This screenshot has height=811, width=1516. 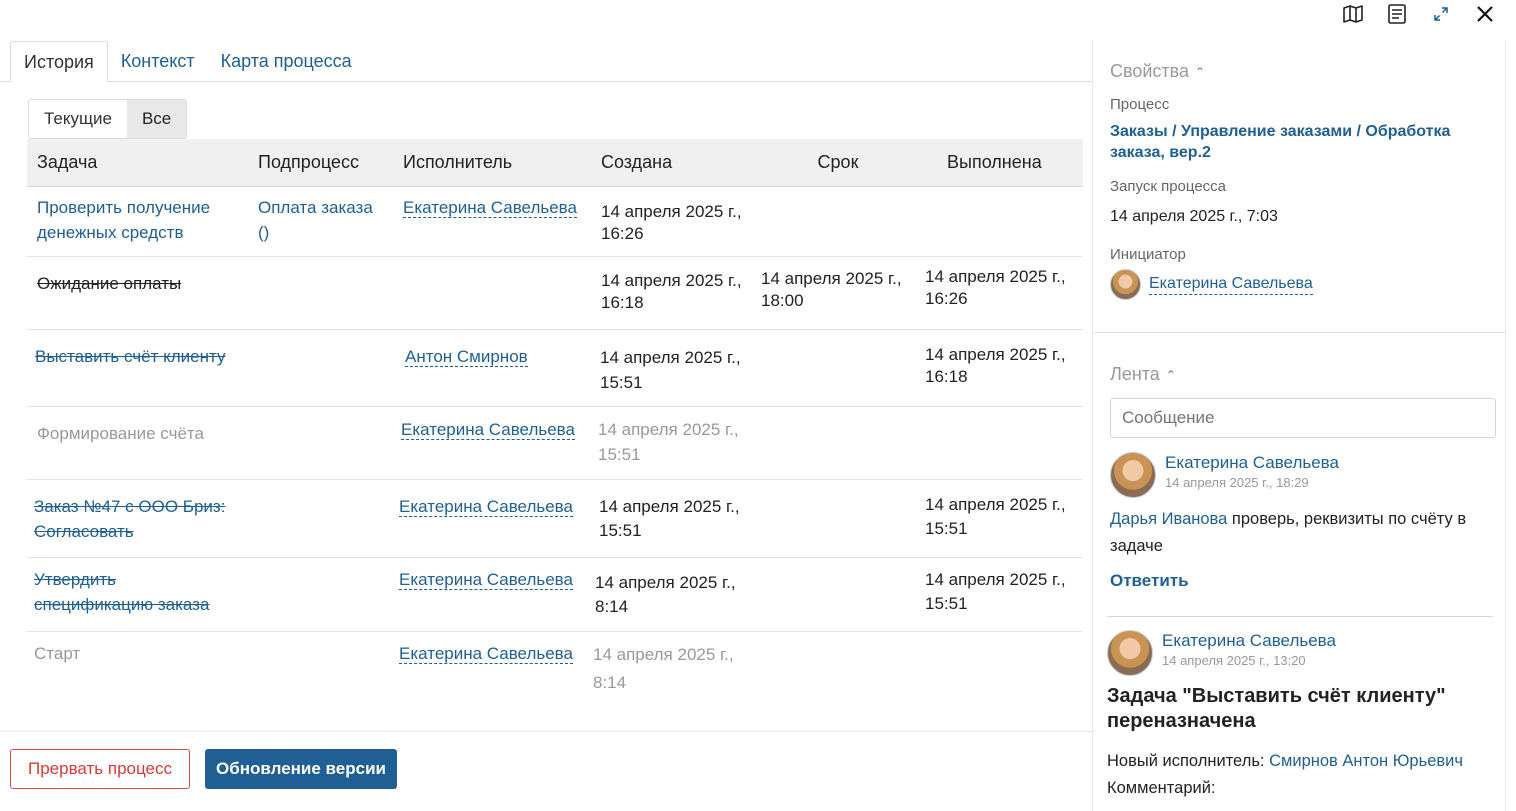 I want to click on filter-current-button: Текущие, so click(x=78, y=119).